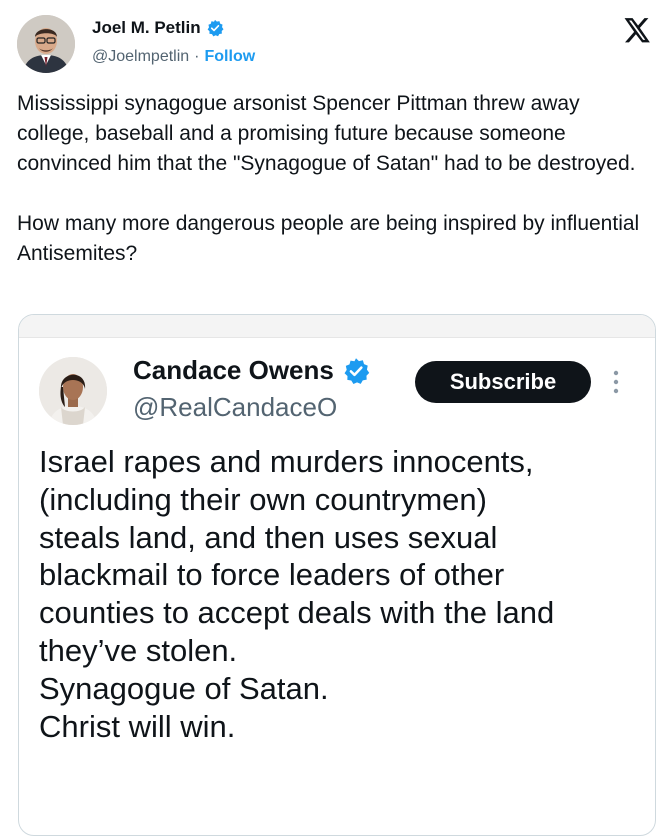 Image resolution: width=660 pixels, height=836 pixels. I want to click on quoted-card-top-strip, so click(337, 326).